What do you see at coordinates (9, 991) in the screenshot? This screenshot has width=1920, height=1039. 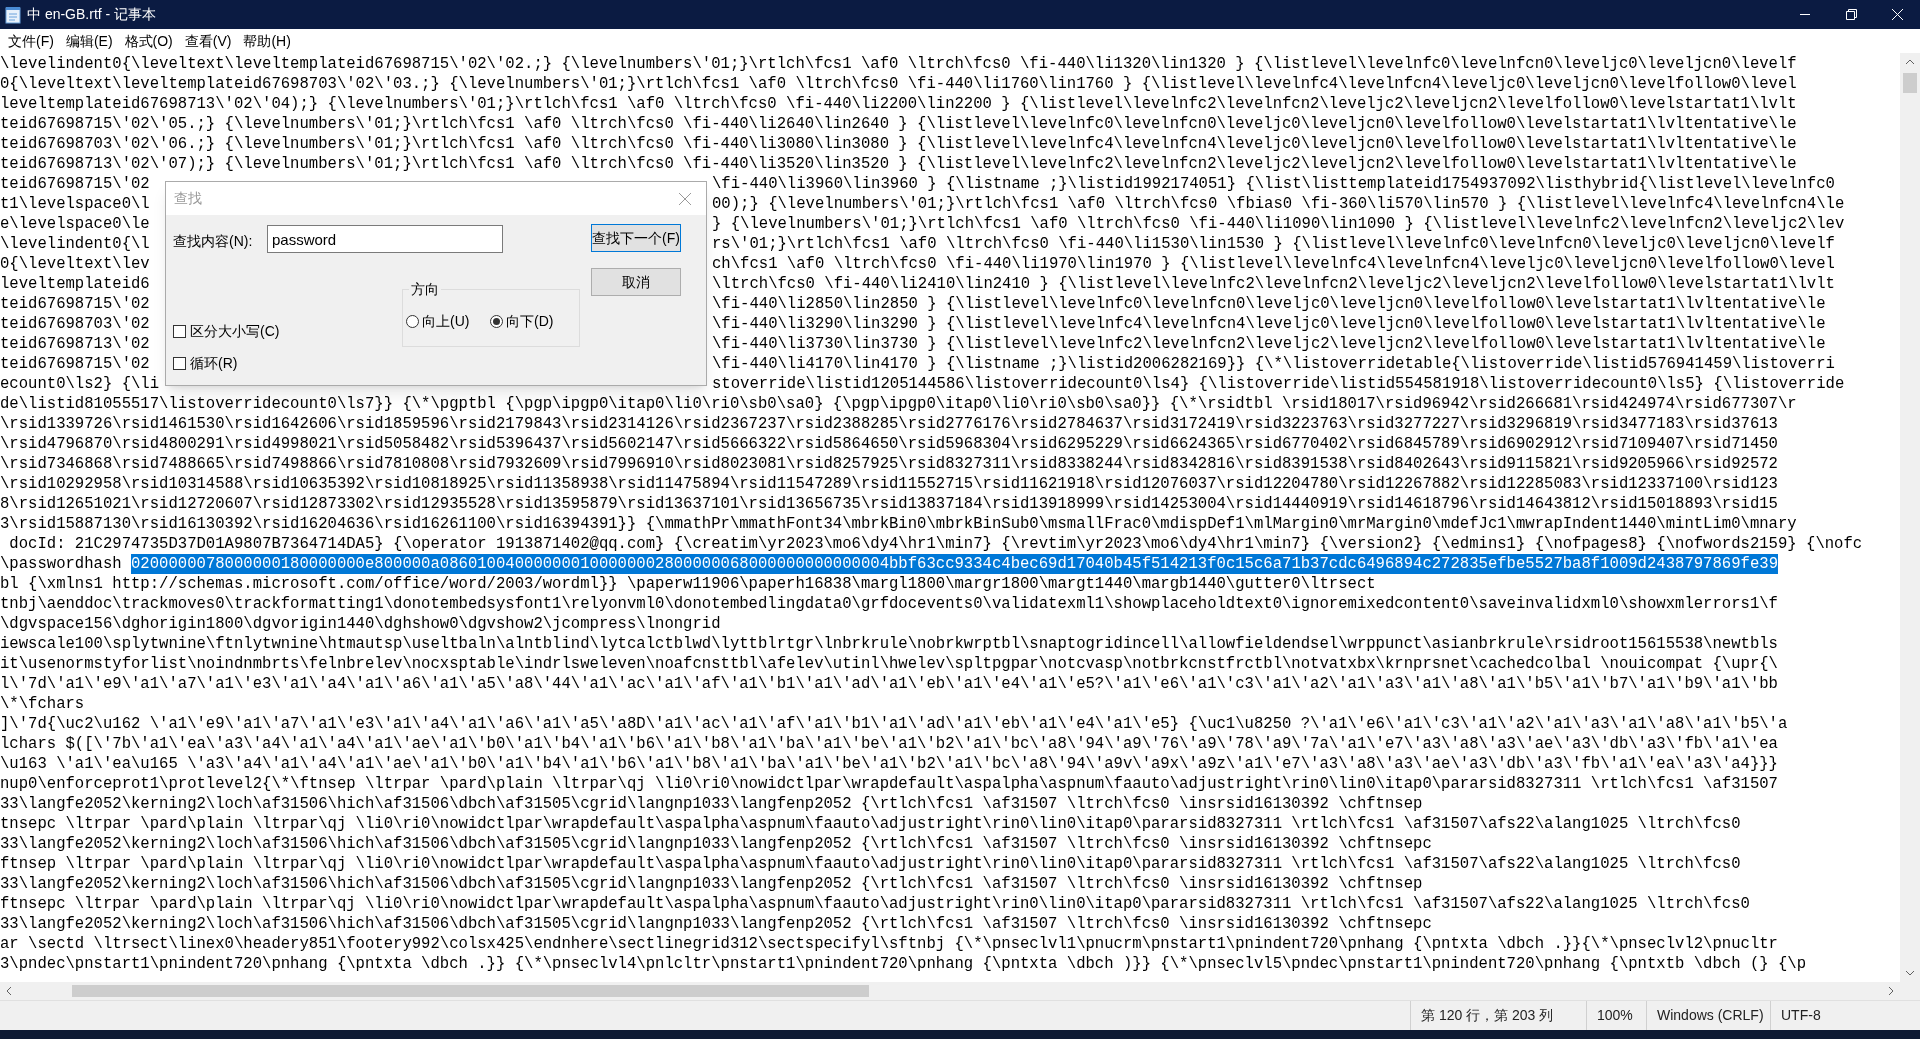 I see `scroll-left-icon` at bounding box center [9, 991].